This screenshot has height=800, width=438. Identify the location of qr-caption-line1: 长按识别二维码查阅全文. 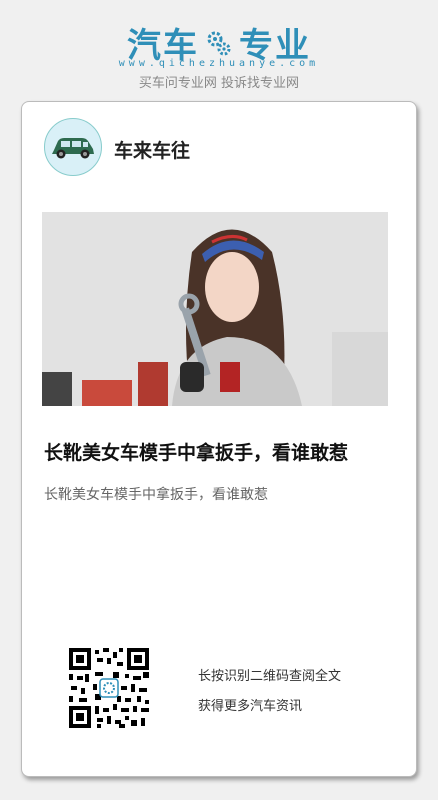
(270, 676).